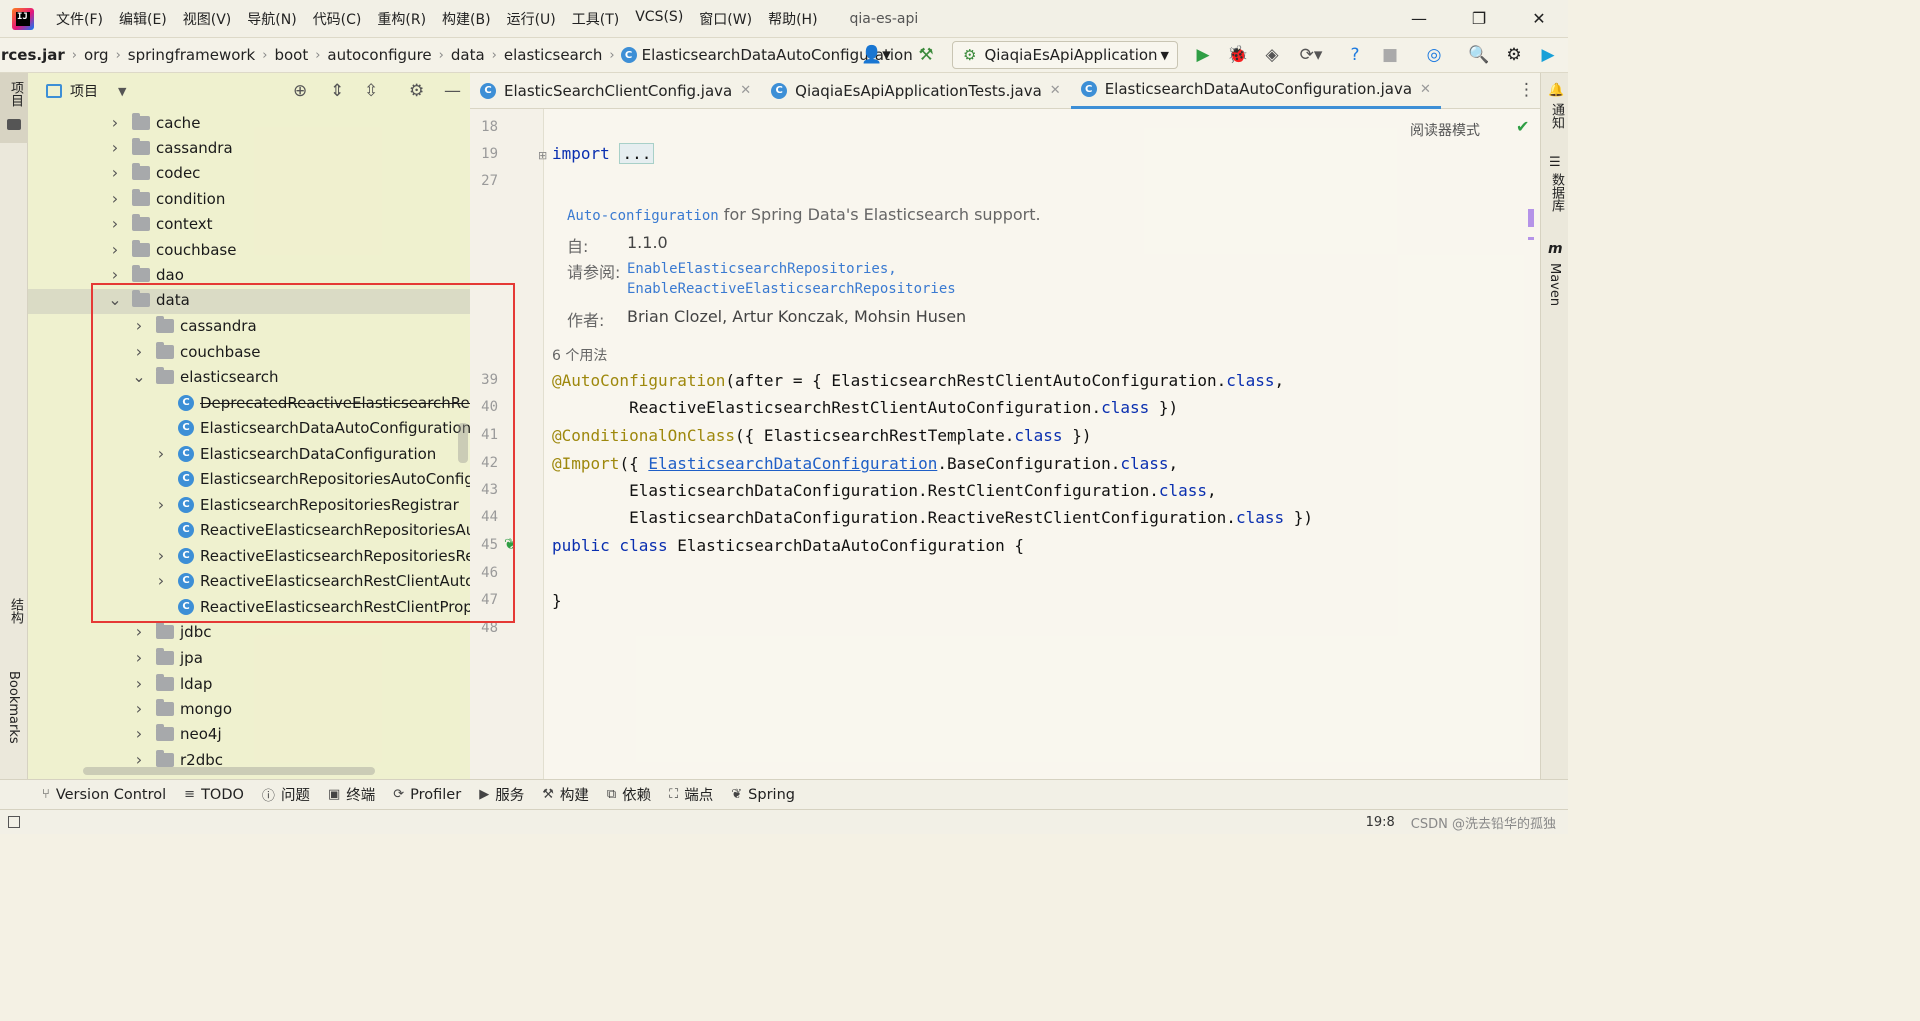 Image resolution: width=1920 pixels, height=1021 pixels. I want to click on reader-mode-toggle: 阅读器模式, so click(1445, 130).